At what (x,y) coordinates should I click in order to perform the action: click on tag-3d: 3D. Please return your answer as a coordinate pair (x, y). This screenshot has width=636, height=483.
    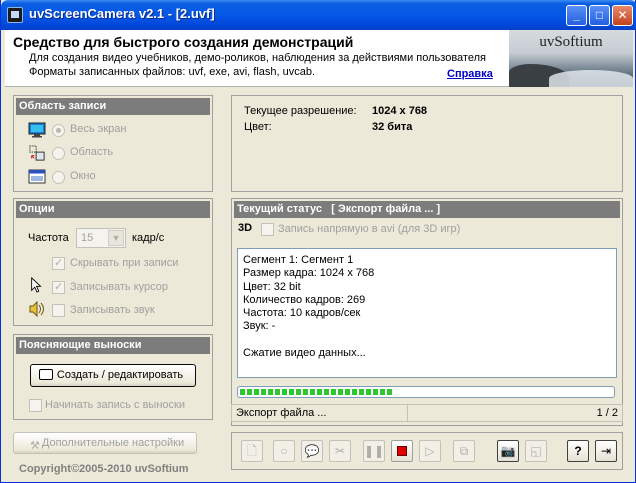
    Looking at the image, I should click on (245, 228).